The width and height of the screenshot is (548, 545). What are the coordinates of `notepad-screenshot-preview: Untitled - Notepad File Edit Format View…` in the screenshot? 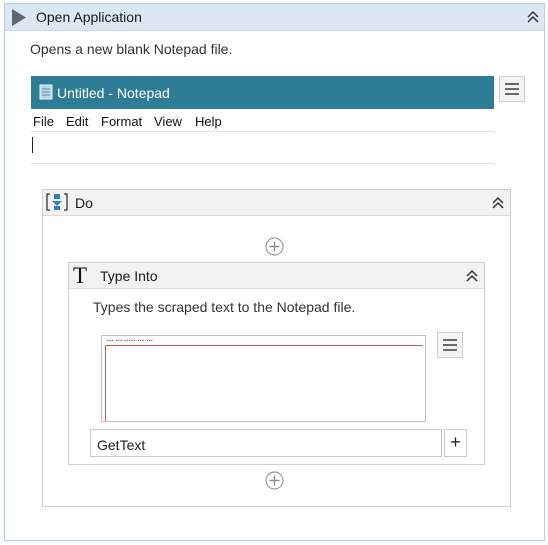 It's located at (262, 120).